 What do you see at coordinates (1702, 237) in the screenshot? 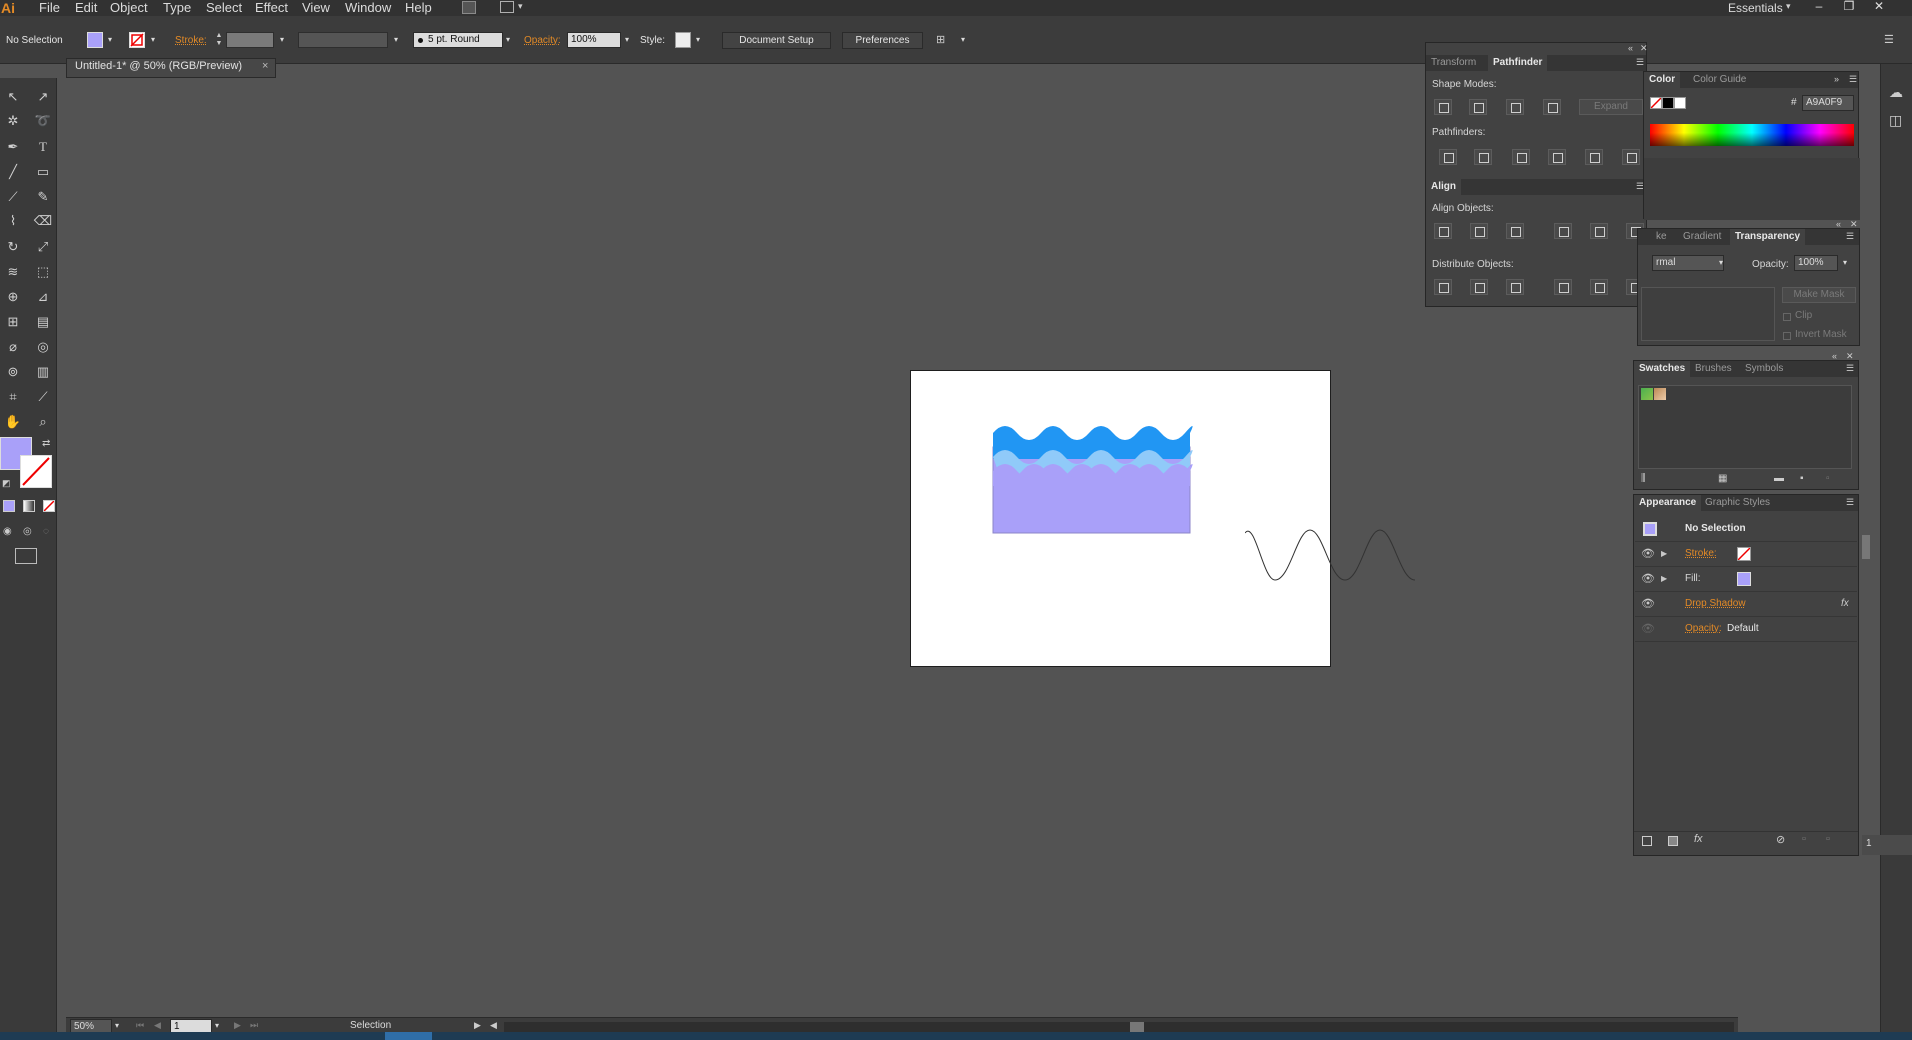
I see `tab-gradient: Gradient` at bounding box center [1702, 237].